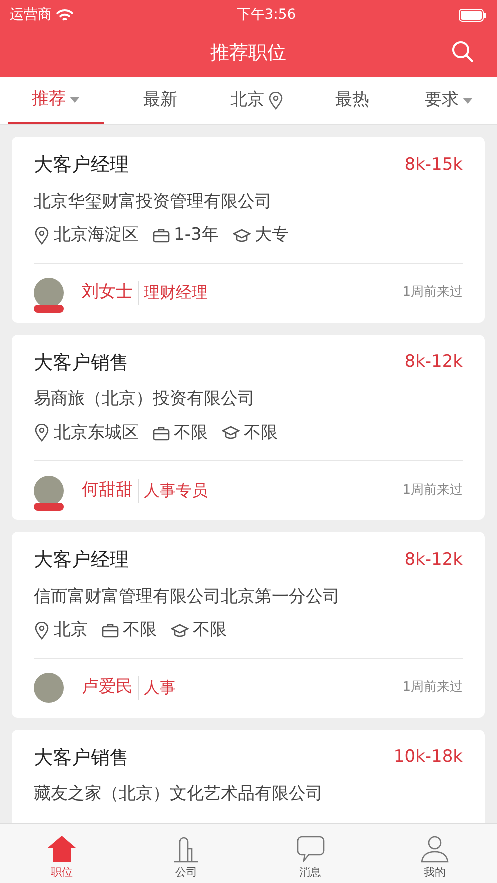 The image size is (497, 883). What do you see at coordinates (187, 597) in the screenshot?
I see `company-name: 信而富财富管理有限公司北京第一分公司` at bounding box center [187, 597].